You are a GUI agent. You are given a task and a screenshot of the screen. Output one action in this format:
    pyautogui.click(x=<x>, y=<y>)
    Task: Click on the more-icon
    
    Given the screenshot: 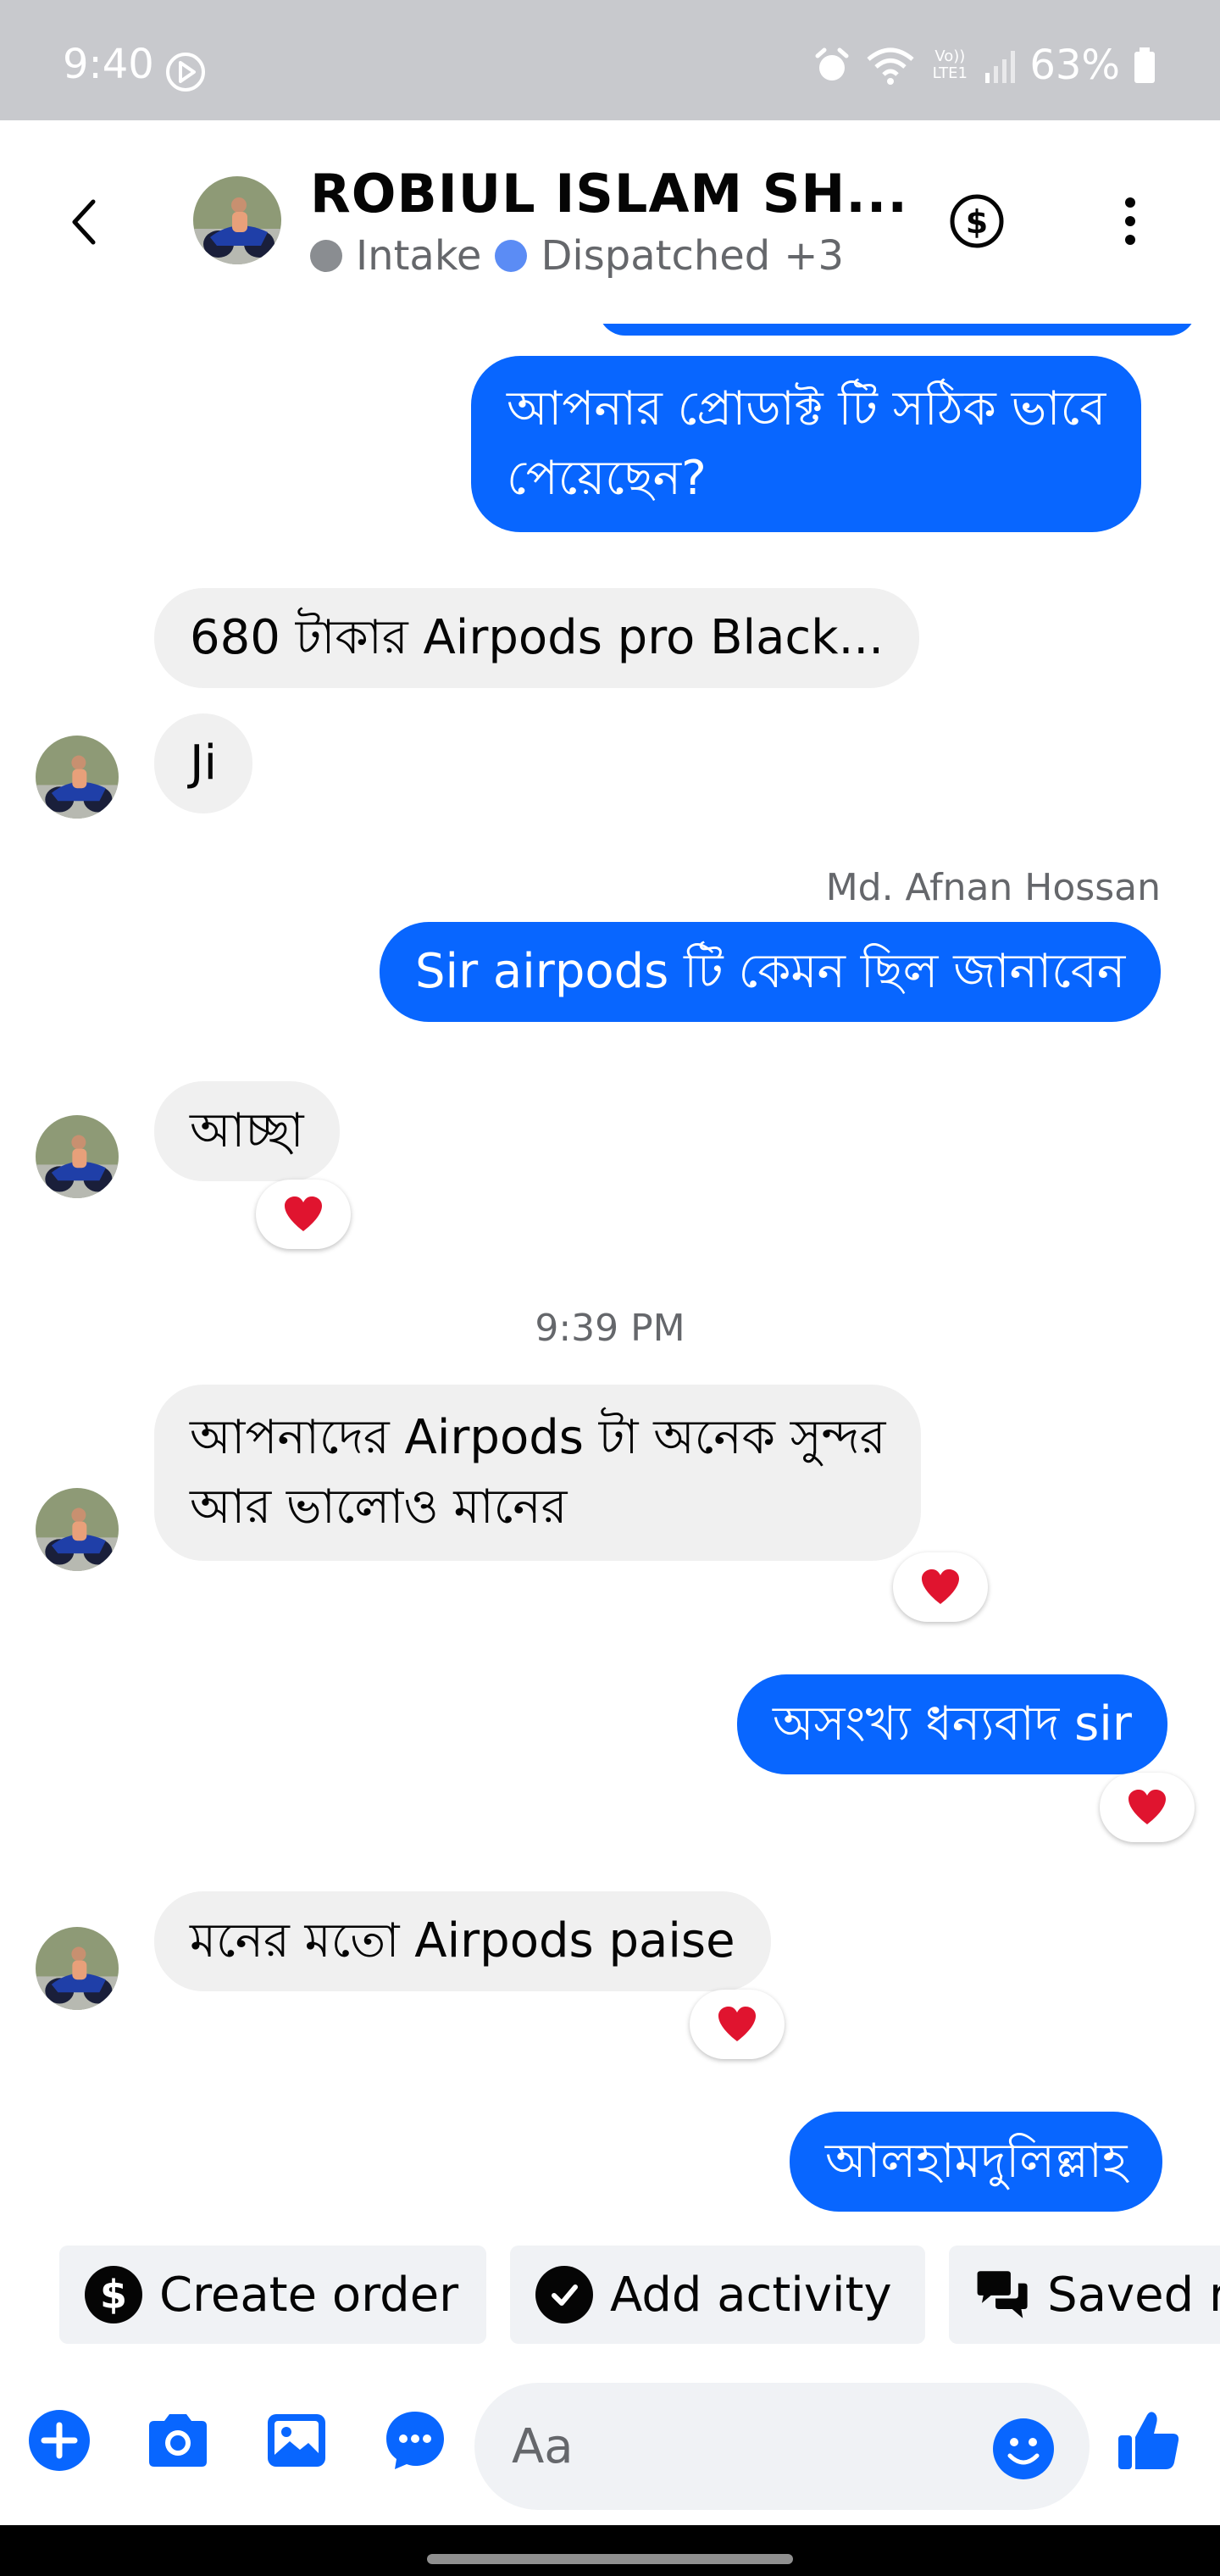 What is the action you would take?
    pyautogui.click(x=1130, y=221)
    